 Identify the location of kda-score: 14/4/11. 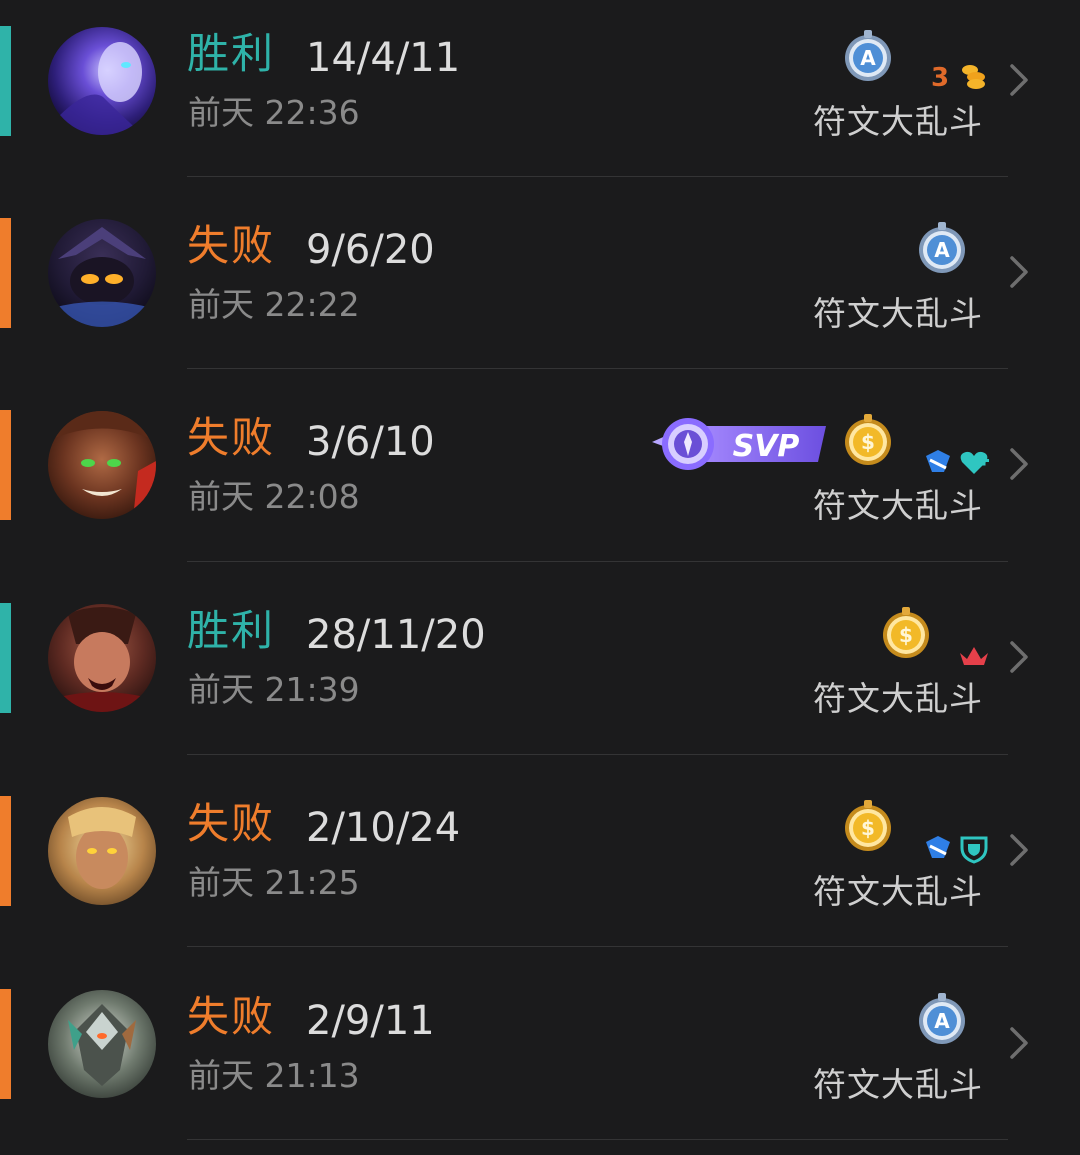
(383, 58).